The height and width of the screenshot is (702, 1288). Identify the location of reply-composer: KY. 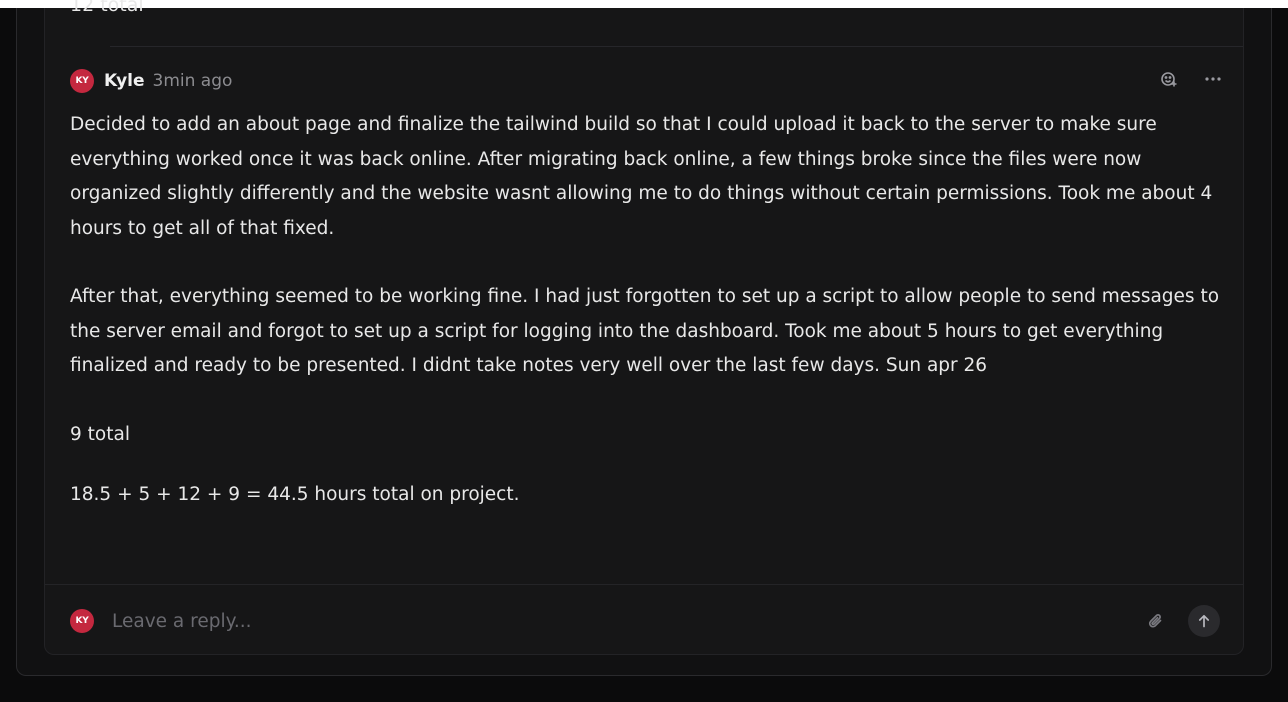
(645, 621).